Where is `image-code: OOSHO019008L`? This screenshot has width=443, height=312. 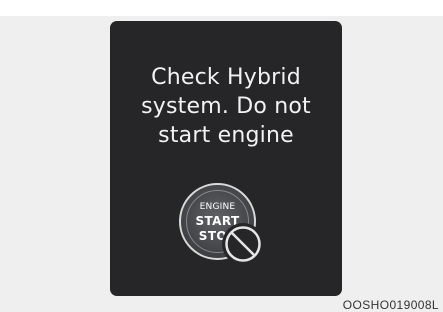
image-code: OOSHO019008L is located at coordinates (390, 305).